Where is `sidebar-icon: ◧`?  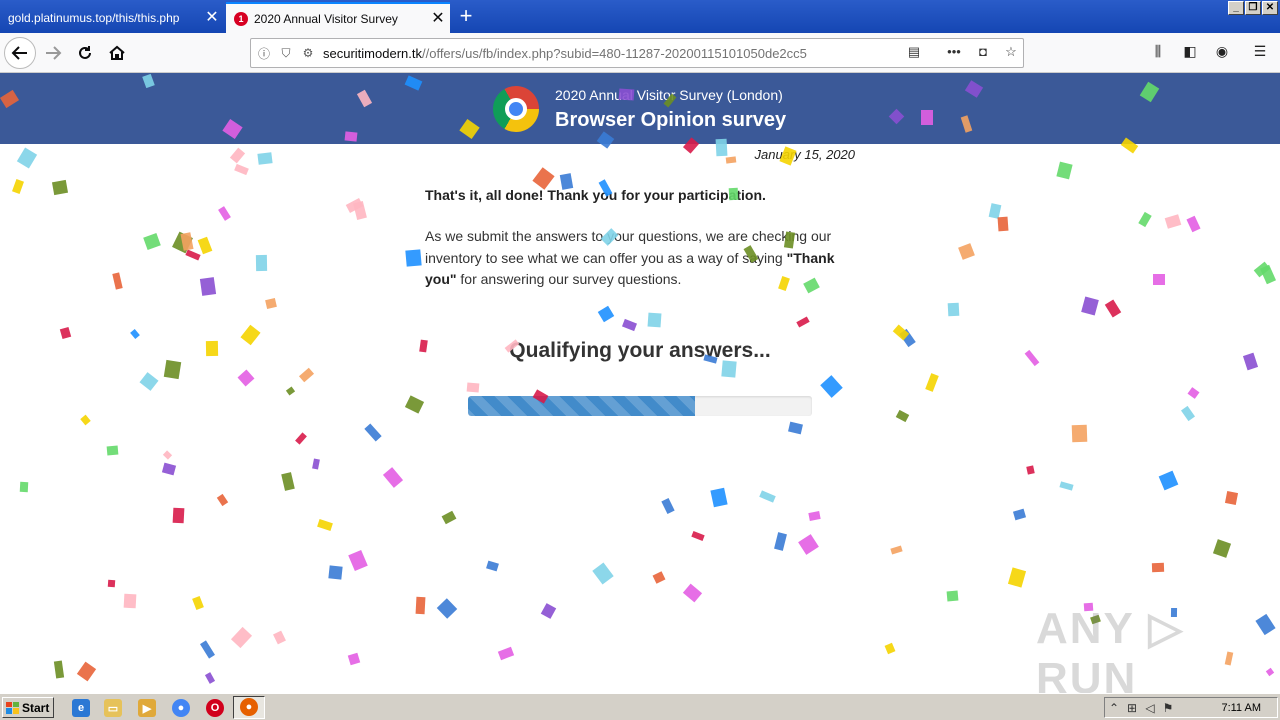
sidebar-icon: ◧ is located at coordinates (1190, 53).